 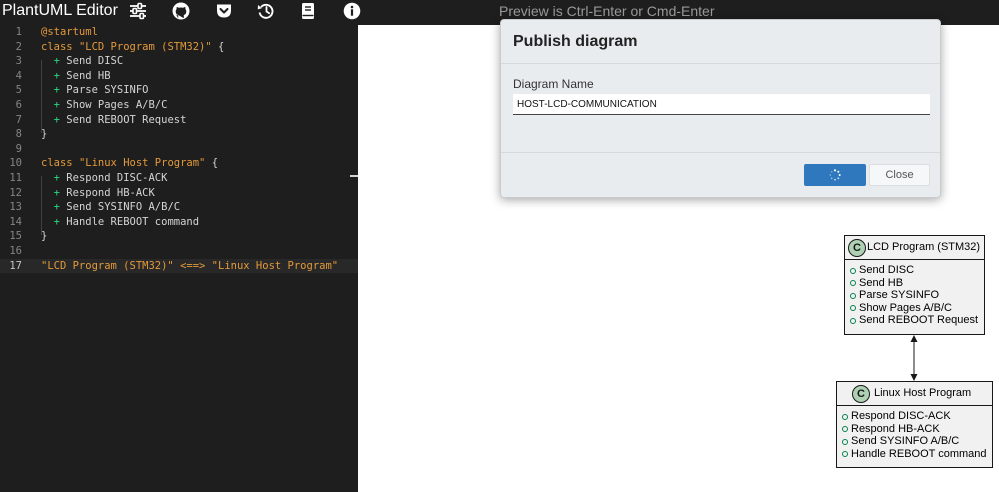 What do you see at coordinates (123, 207) in the screenshot?
I see `code-token: Send SYSINFO A/B/C` at bounding box center [123, 207].